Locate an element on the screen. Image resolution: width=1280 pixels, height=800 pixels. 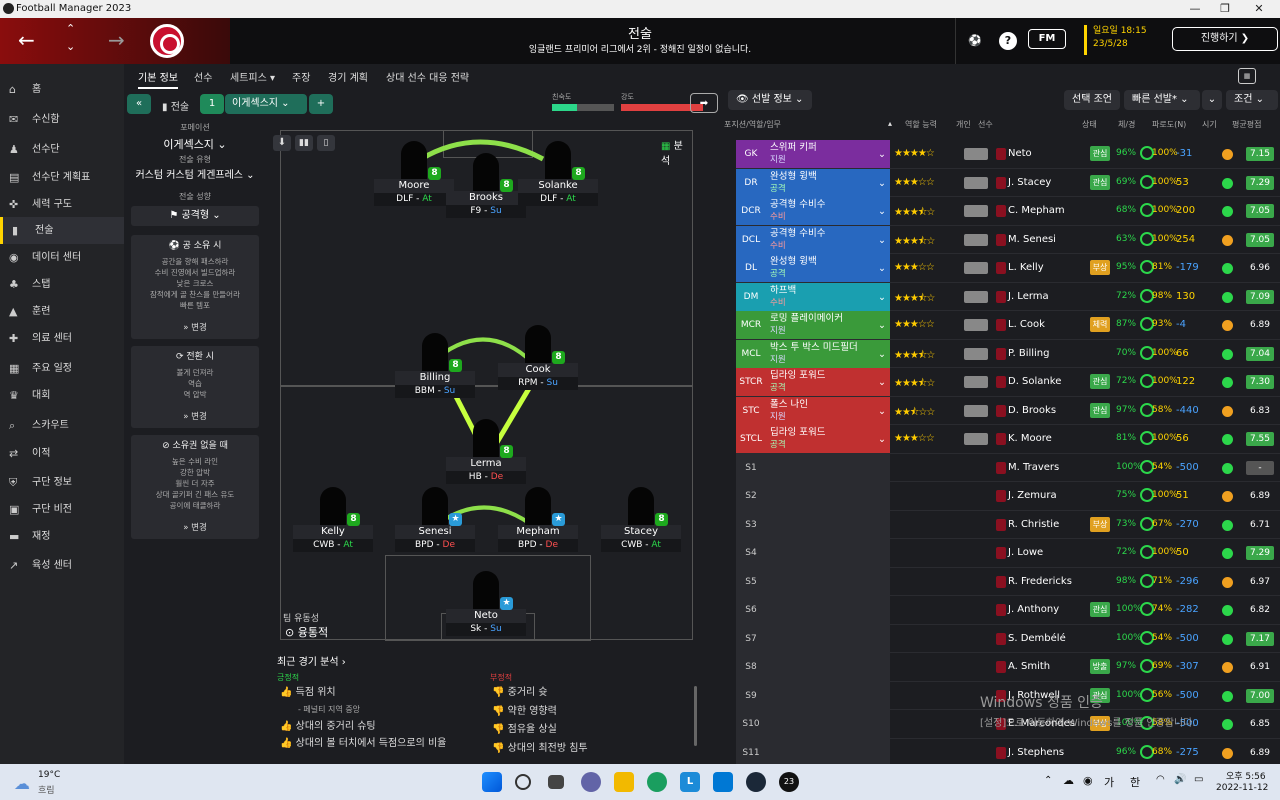
player-role: Sk - Su is located at coordinates (486, 629).